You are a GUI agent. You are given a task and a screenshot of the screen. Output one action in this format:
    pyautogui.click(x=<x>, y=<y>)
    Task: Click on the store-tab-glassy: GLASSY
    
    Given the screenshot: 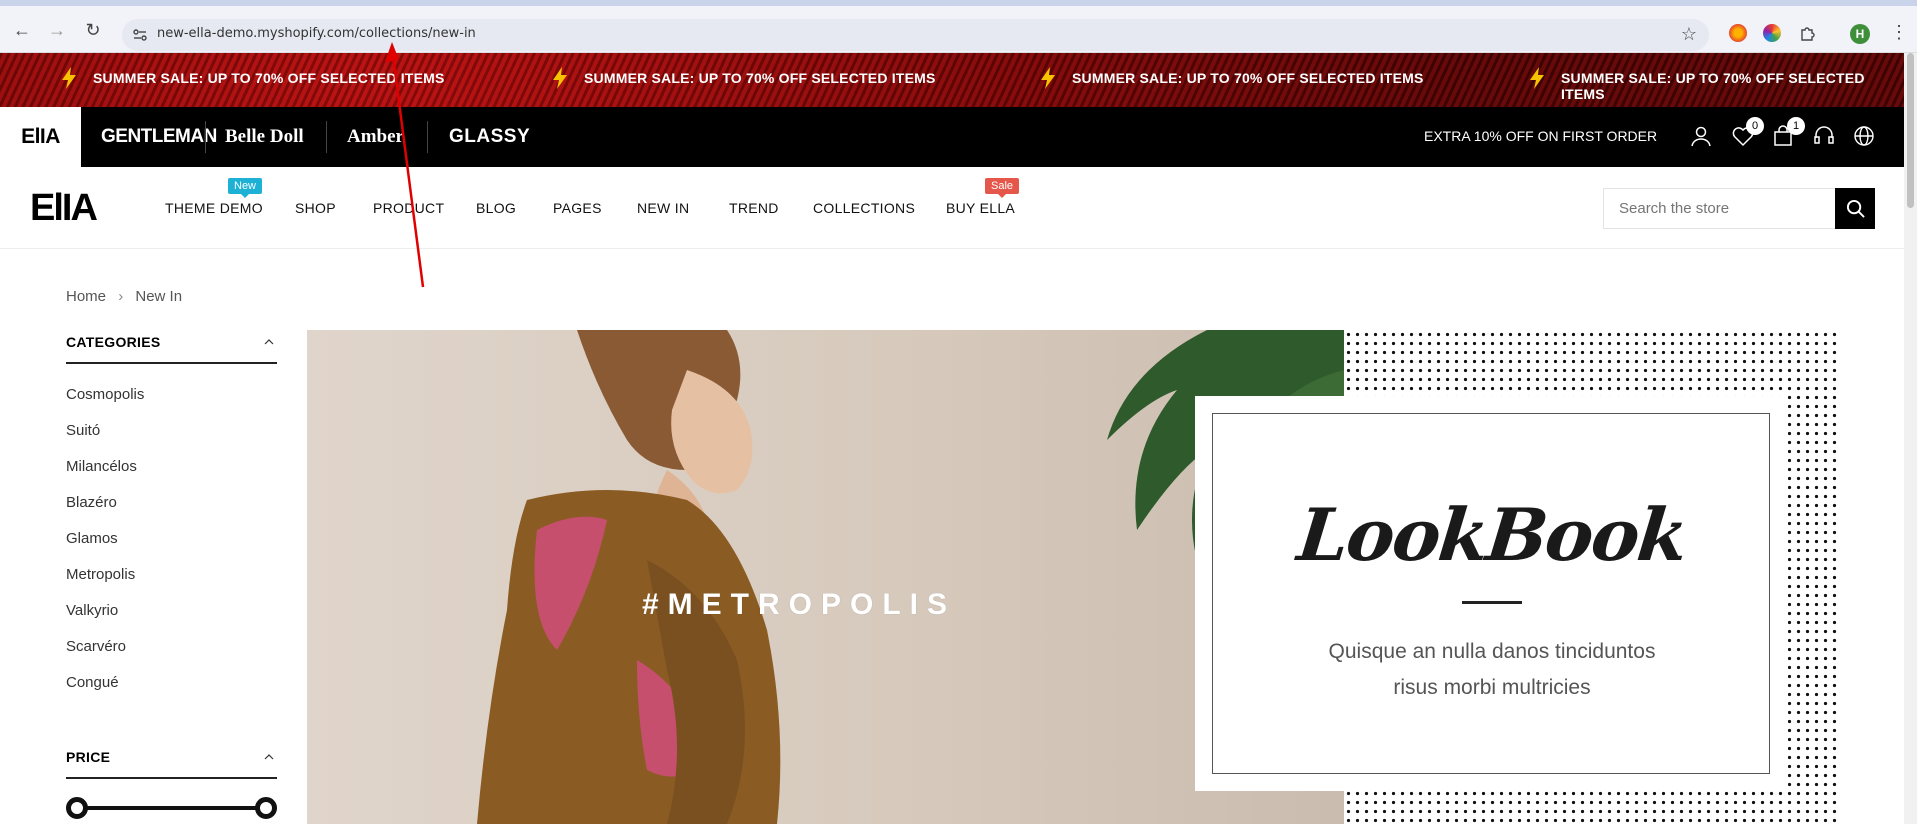 What is the action you would take?
    pyautogui.click(x=489, y=137)
    